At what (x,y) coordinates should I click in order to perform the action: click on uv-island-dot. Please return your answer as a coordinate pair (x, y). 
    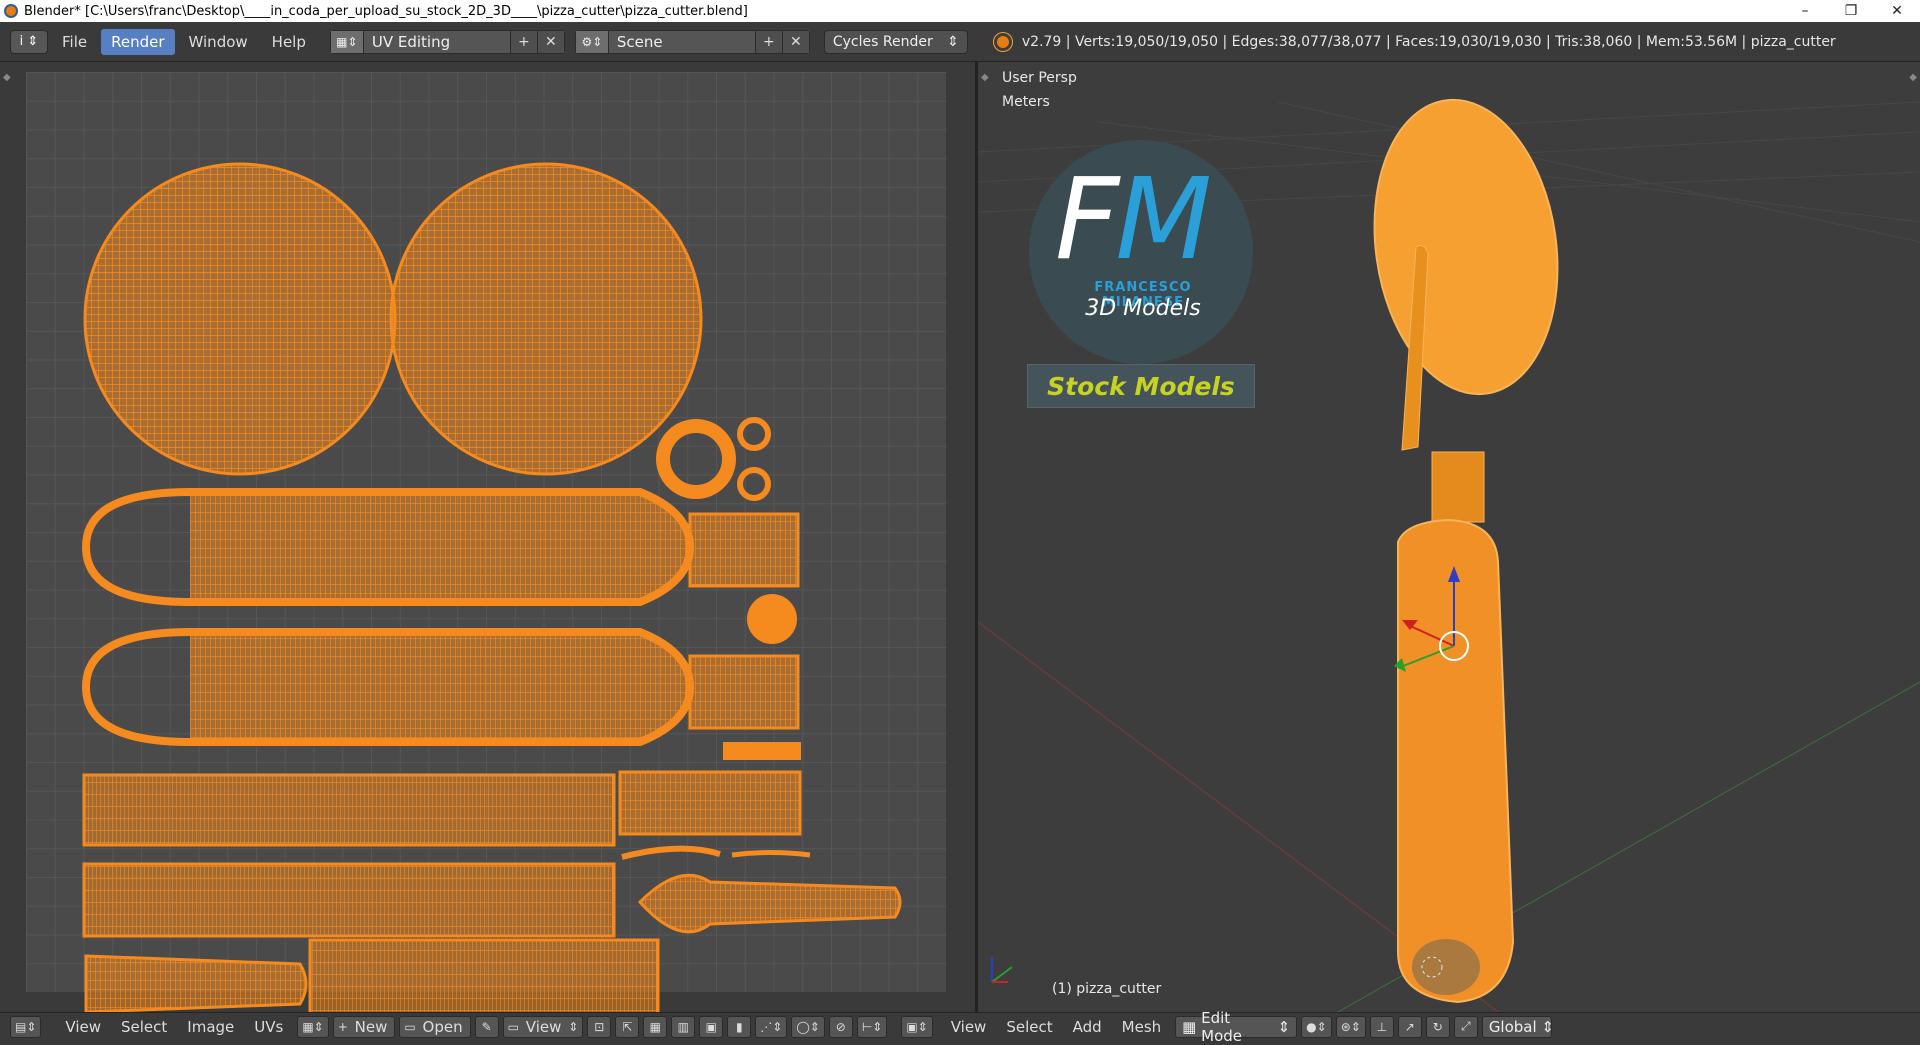
    Looking at the image, I should click on (772, 619).